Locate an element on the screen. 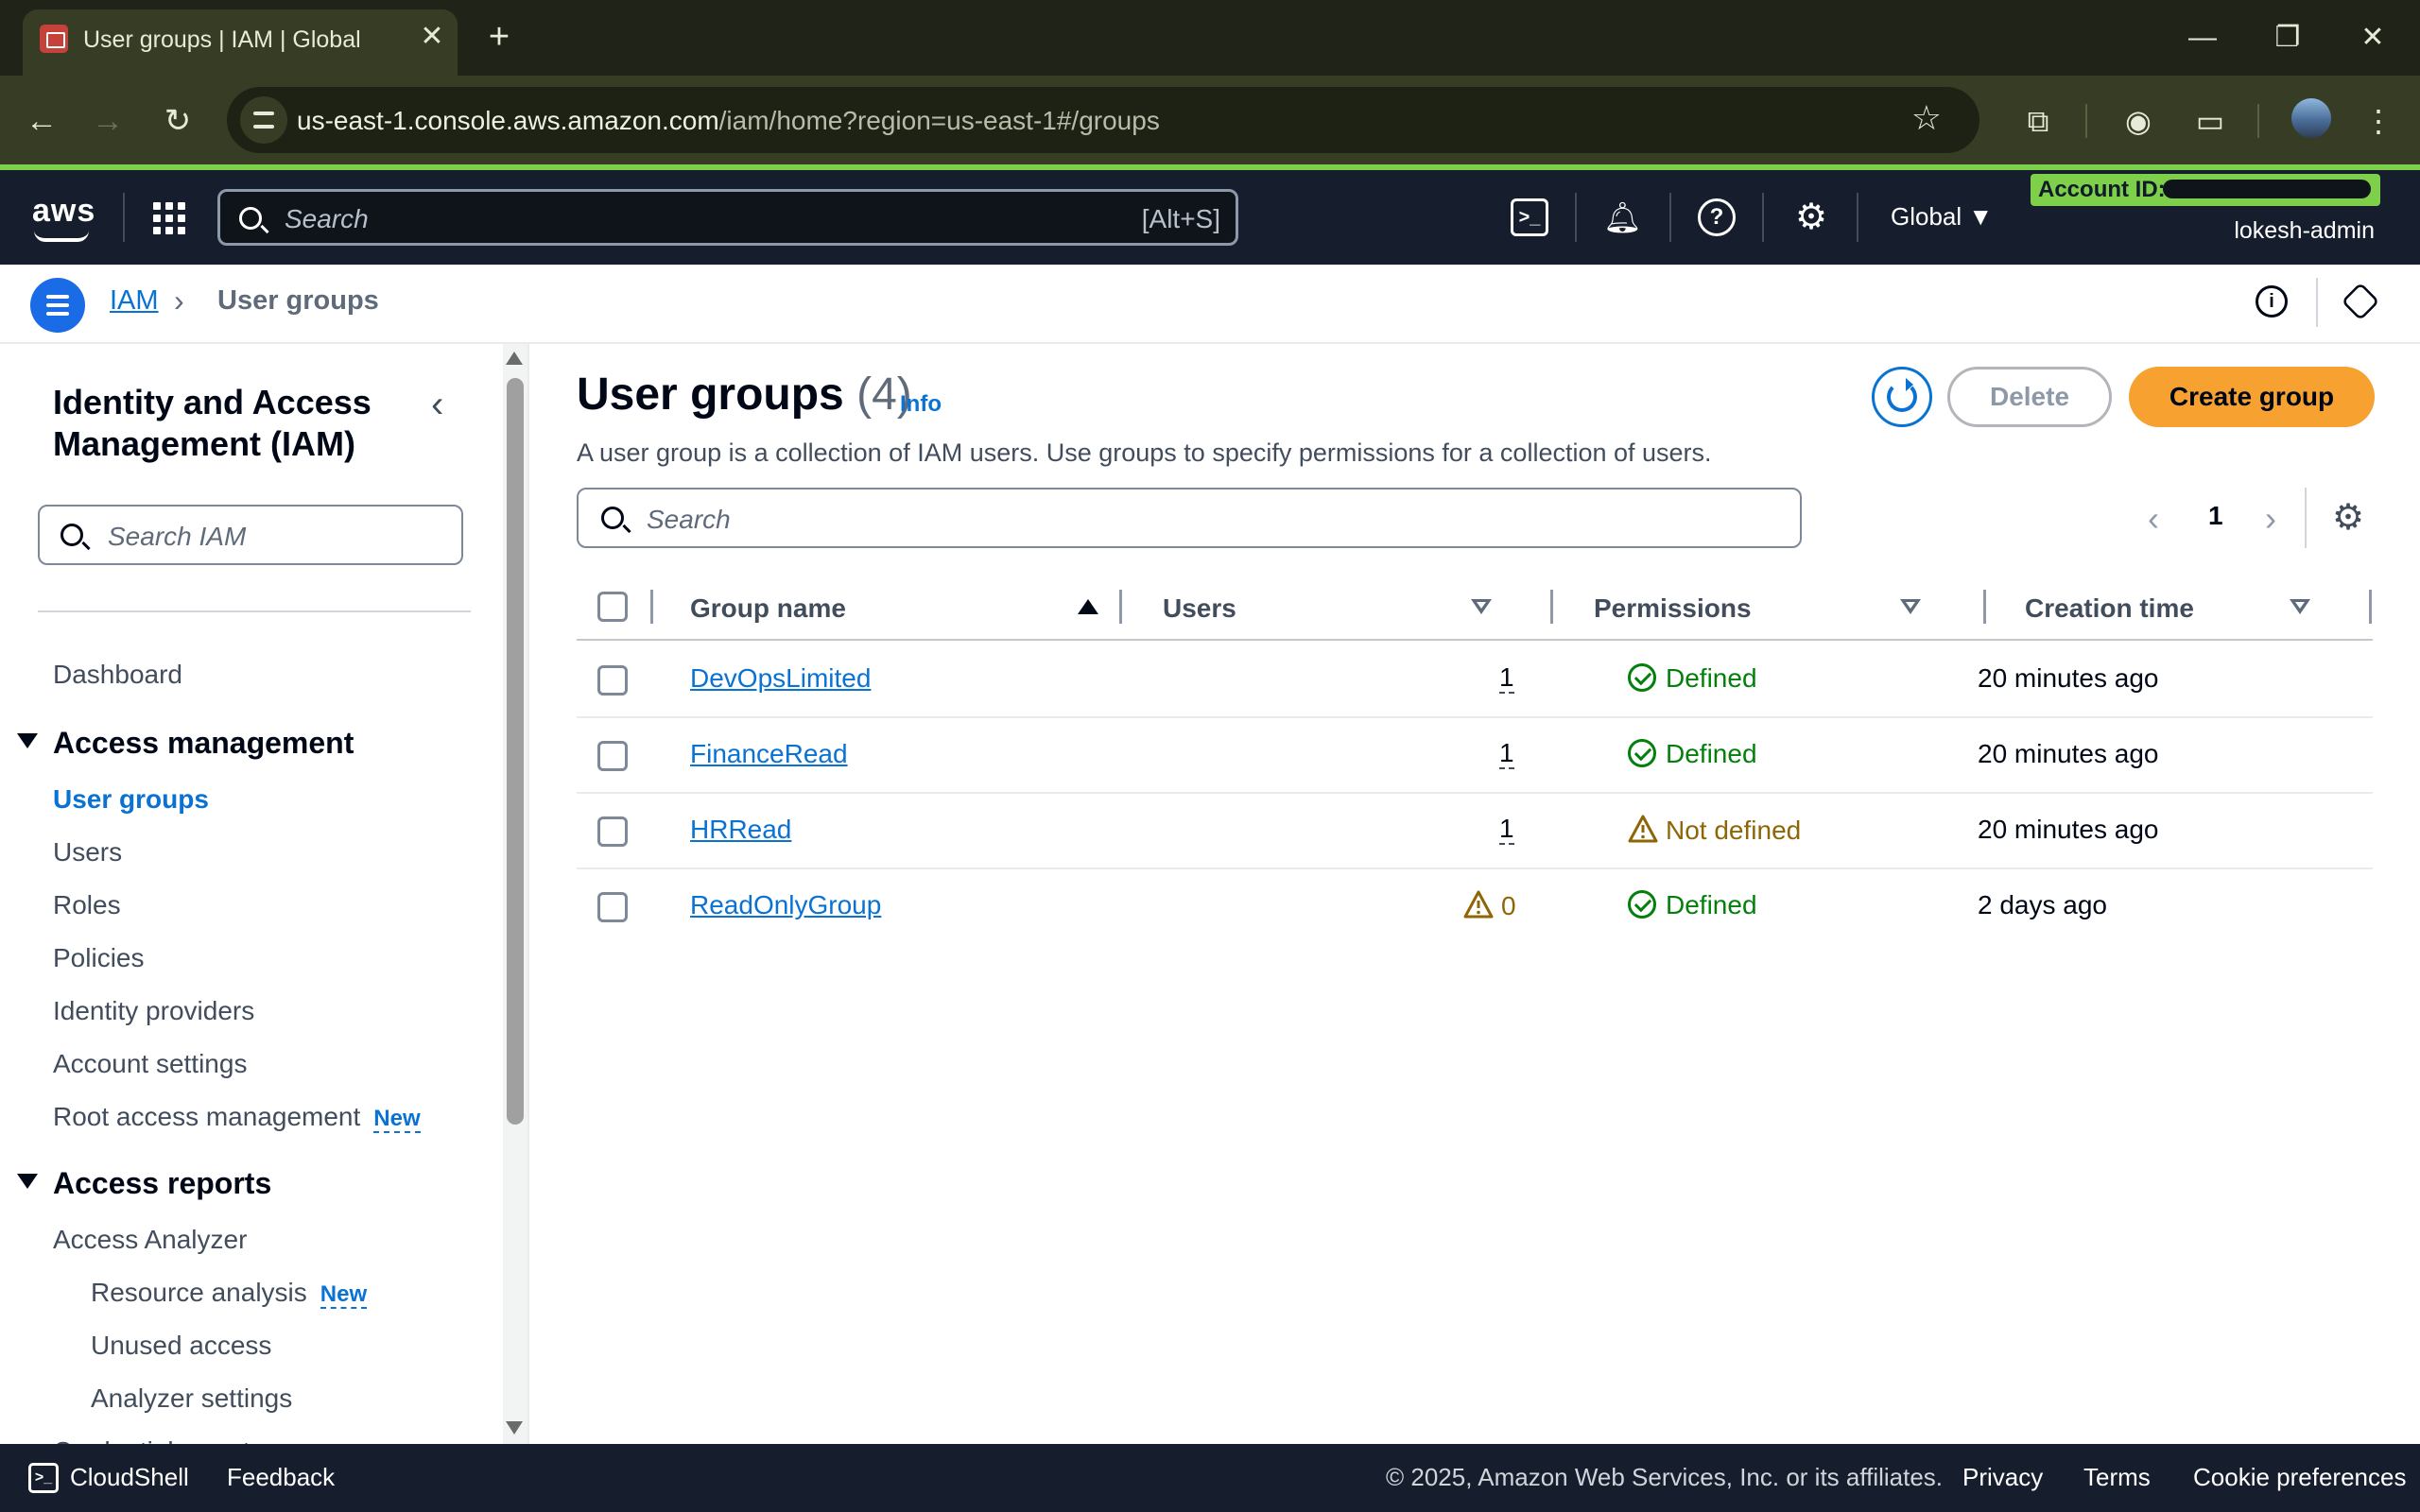  profile-avatar is located at coordinates (2311, 118).